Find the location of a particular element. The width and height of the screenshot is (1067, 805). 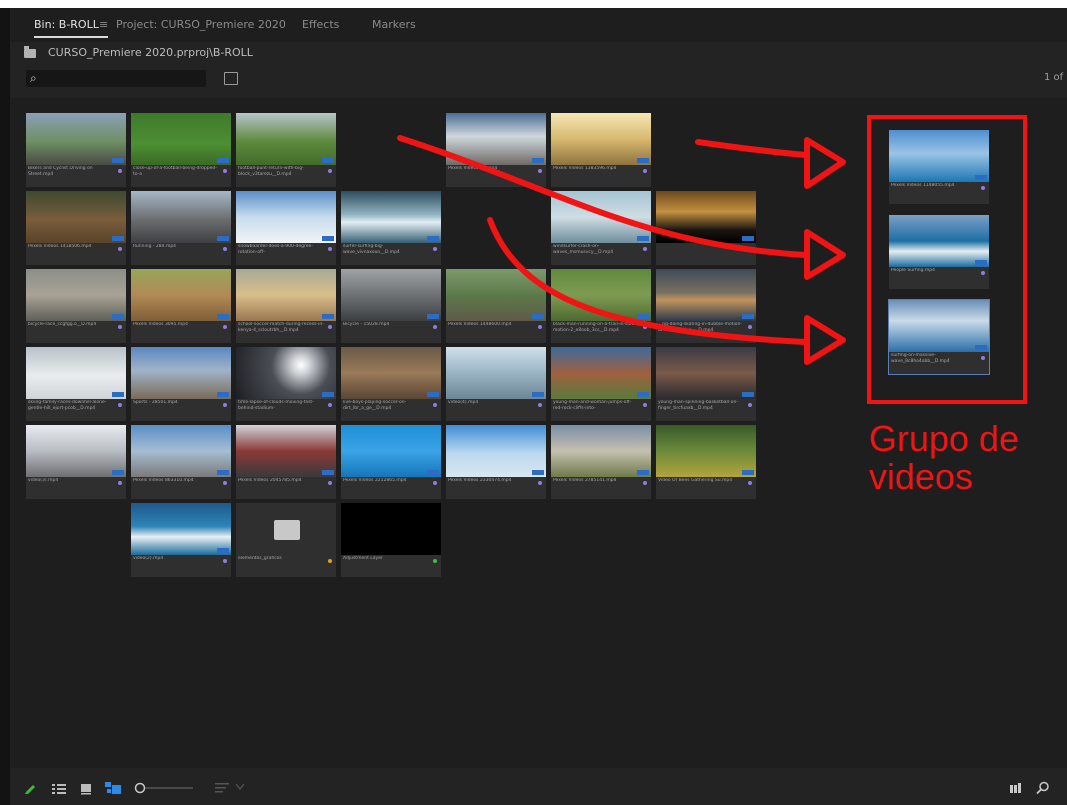

annotation-arrows is located at coordinates (621, 250).